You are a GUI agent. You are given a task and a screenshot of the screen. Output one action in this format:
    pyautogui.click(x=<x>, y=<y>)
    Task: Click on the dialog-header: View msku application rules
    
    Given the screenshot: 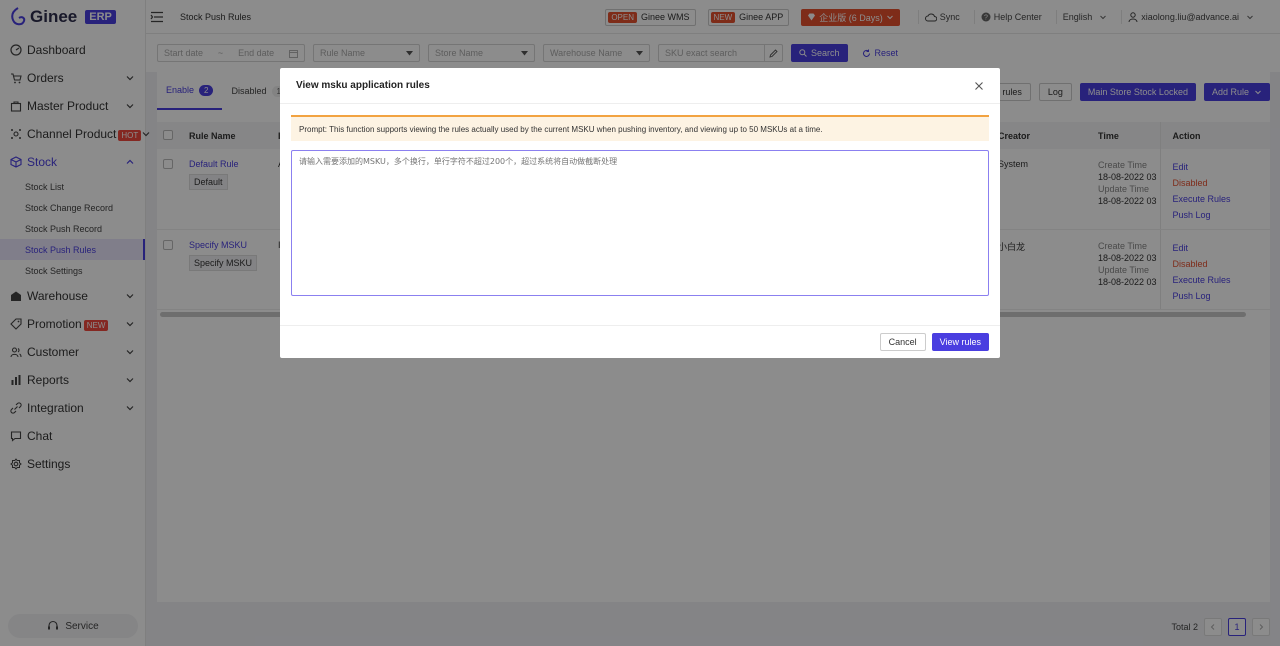 What is the action you would take?
    pyautogui.click(x=640, y=86)
    